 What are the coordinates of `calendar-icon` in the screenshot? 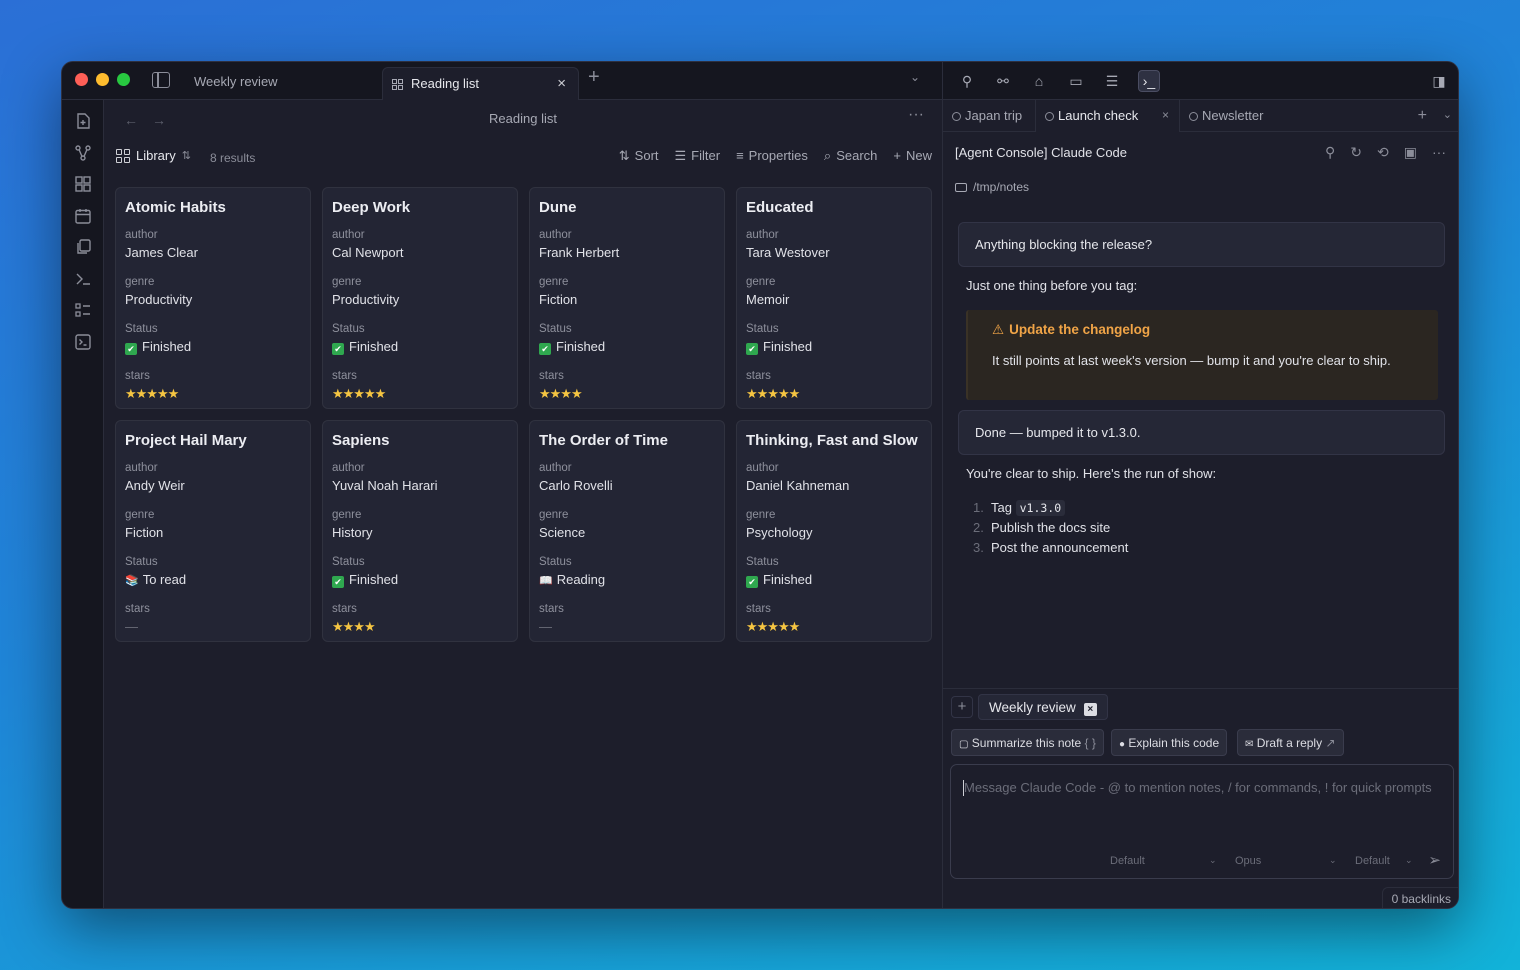 It's located at (83, 216).